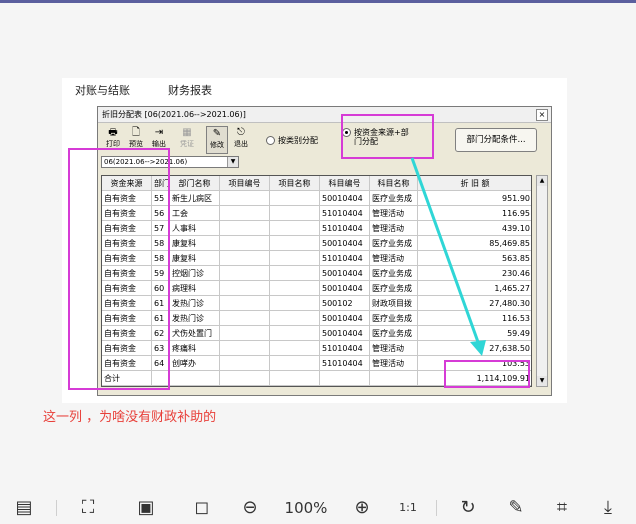 This screenshot has width=636, height=524. What do you see at coordinates (362, 508) in the screenshot?
I see `zoom-in-icon: ⊕` at bounding box center [362, 508].